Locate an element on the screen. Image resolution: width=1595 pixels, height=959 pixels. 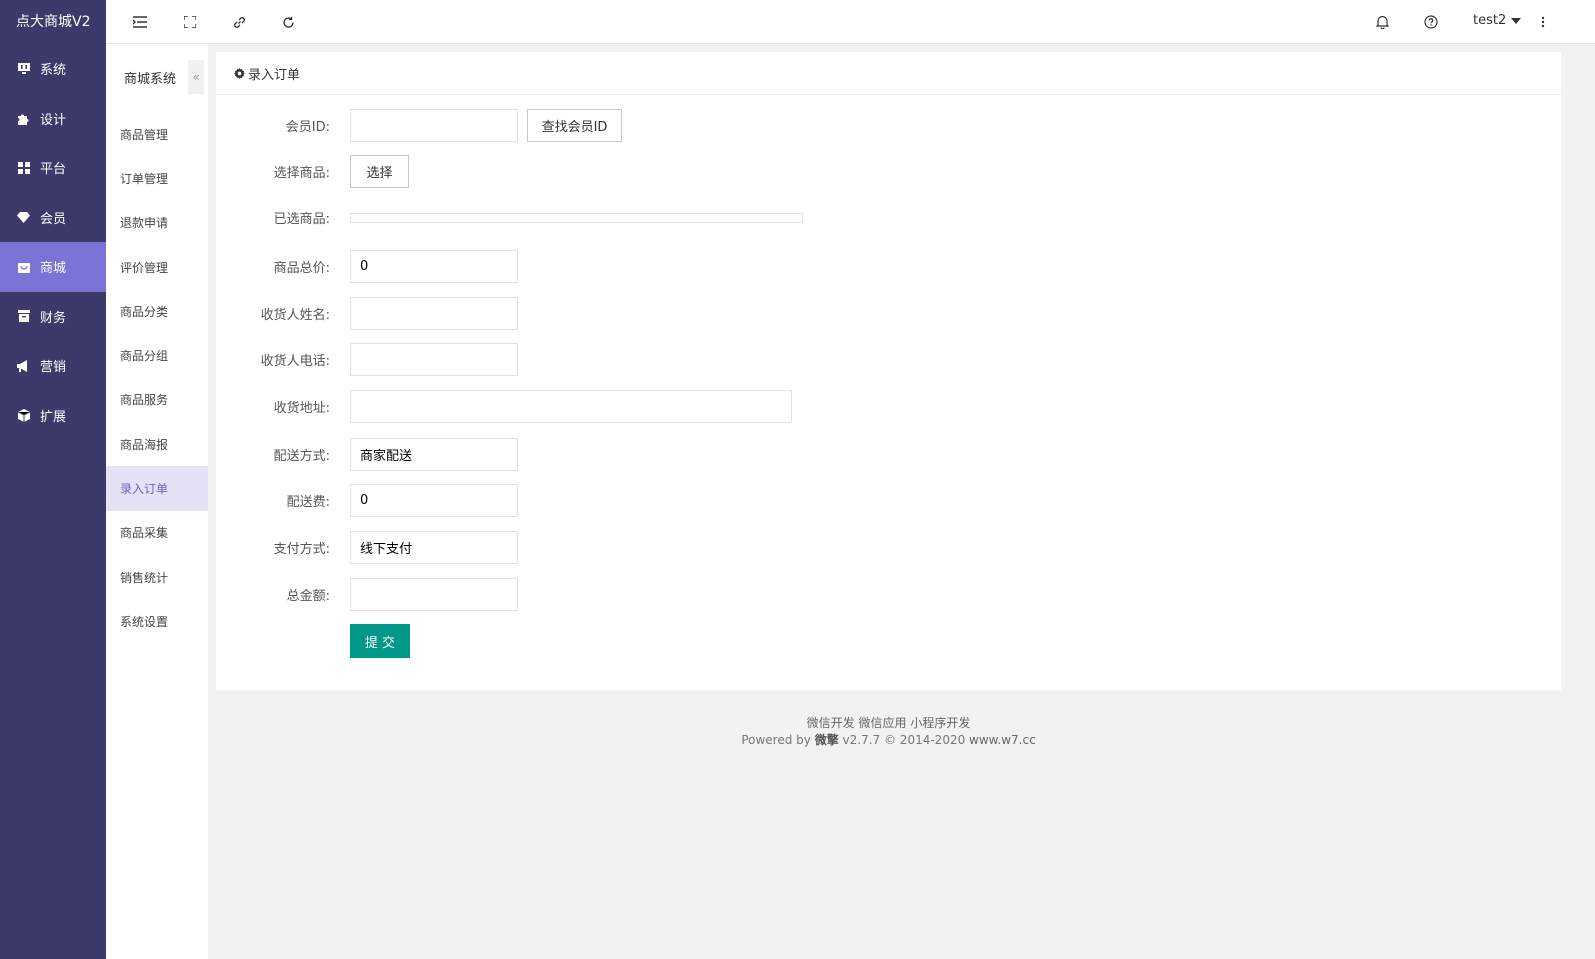
subnav-item-6: 商品服务 is located at coordinates (157, 400).